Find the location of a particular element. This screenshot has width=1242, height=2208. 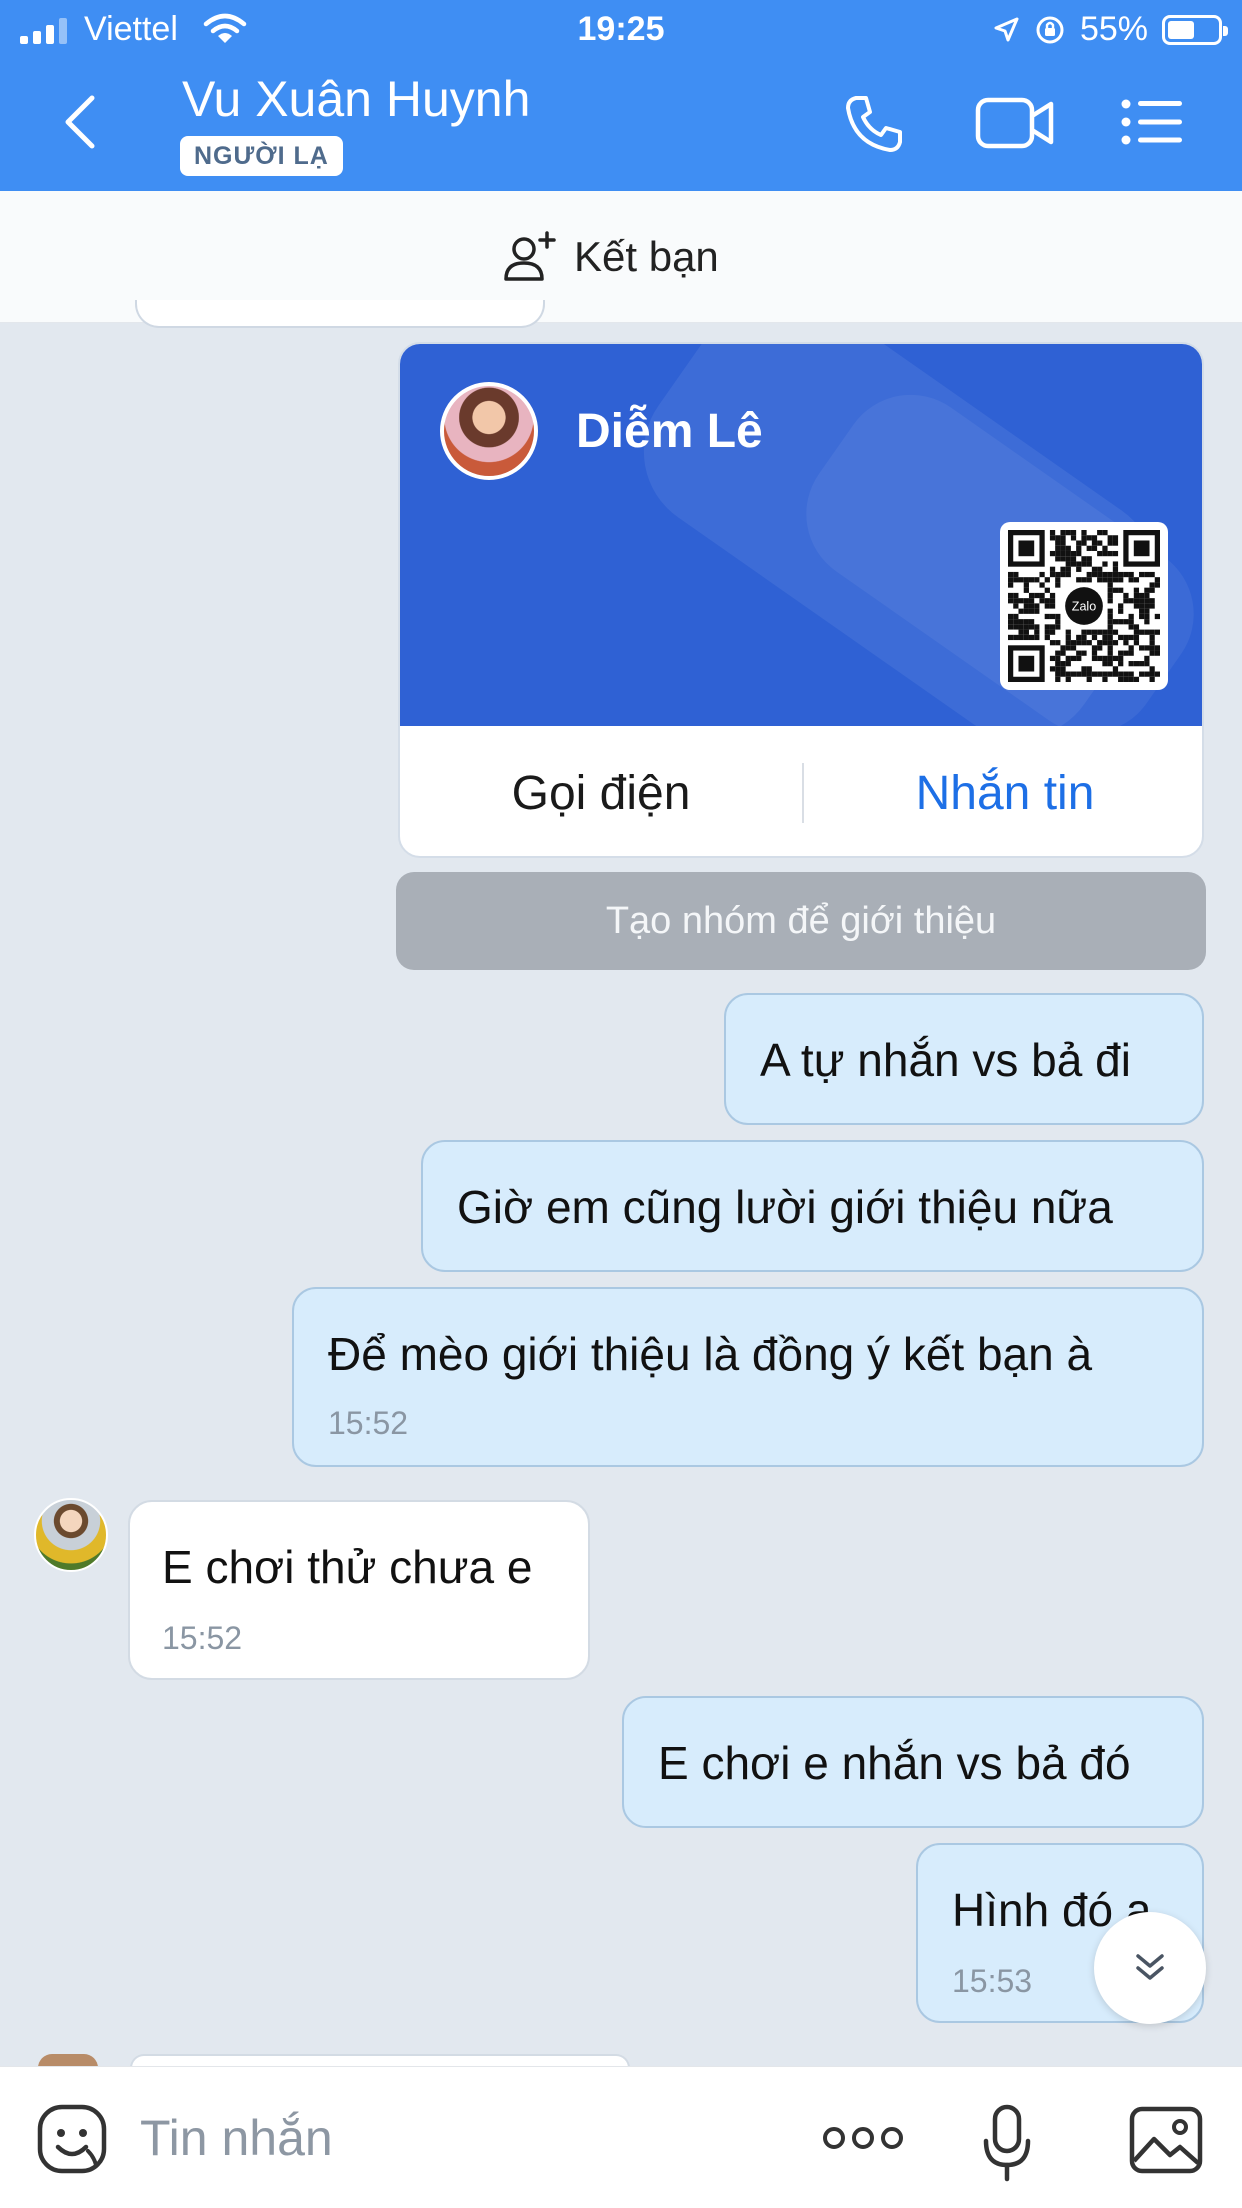

location-arrow-icon is located at coordinates (1006, 29).